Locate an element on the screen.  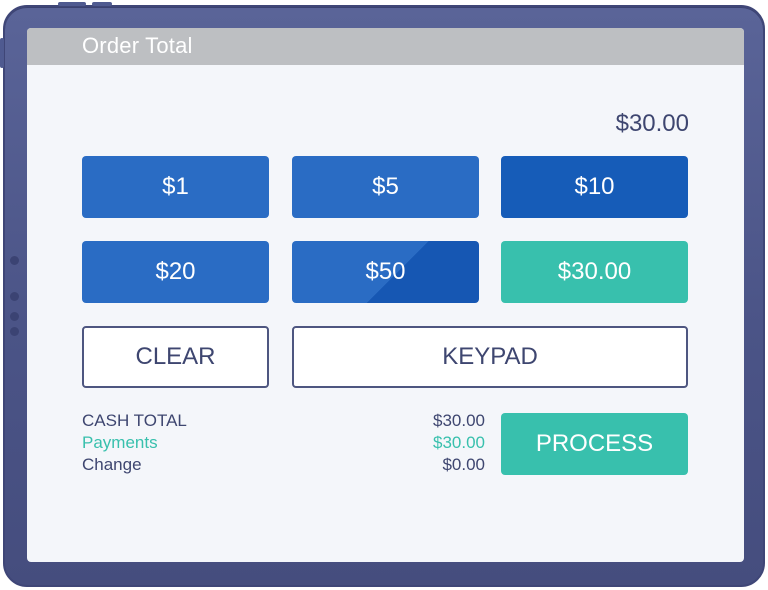
cash-50-button: $50 is located at coordinates (385, 272).